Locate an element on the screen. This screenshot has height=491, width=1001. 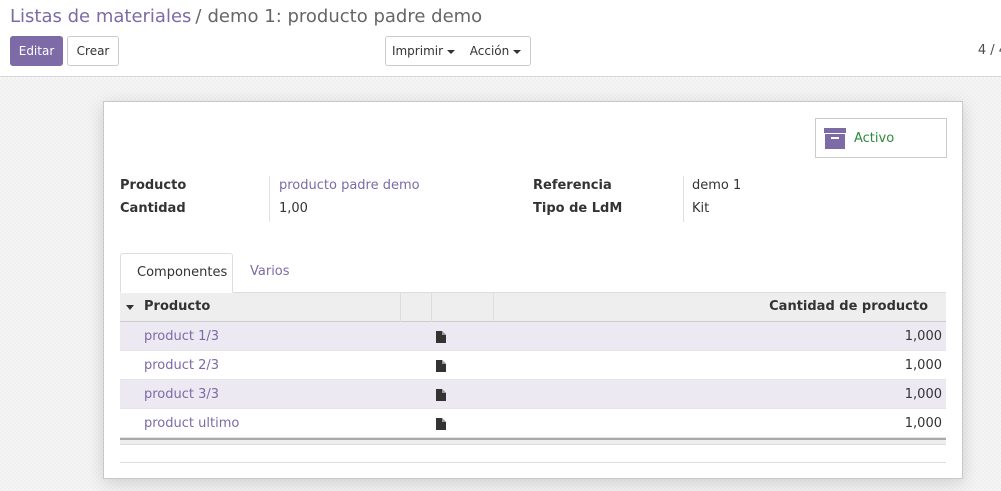
table-row: product ultimo 1,000 is located at coordinates (533, 423).